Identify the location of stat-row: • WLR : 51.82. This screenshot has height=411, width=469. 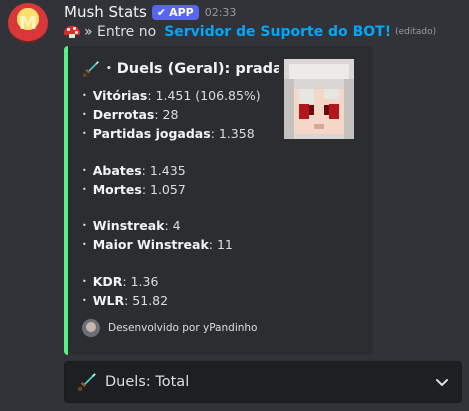
(125, 300).